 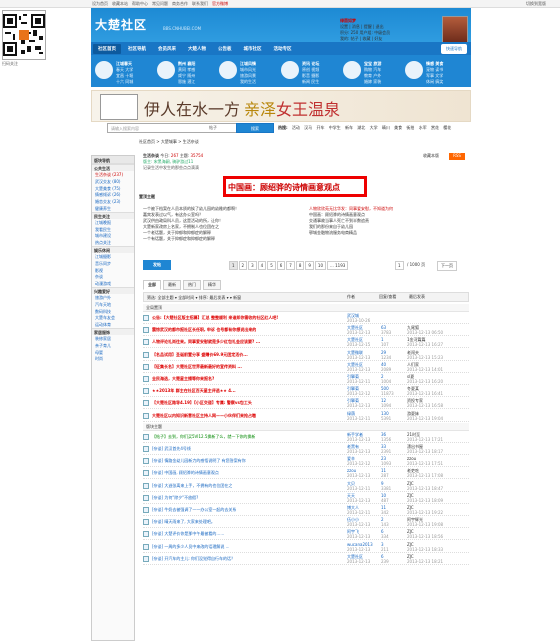 What do you see at coordinates (335, 127) in the screenshot?
I see `hot-word: 中学生` at bounding box center [335, 127].